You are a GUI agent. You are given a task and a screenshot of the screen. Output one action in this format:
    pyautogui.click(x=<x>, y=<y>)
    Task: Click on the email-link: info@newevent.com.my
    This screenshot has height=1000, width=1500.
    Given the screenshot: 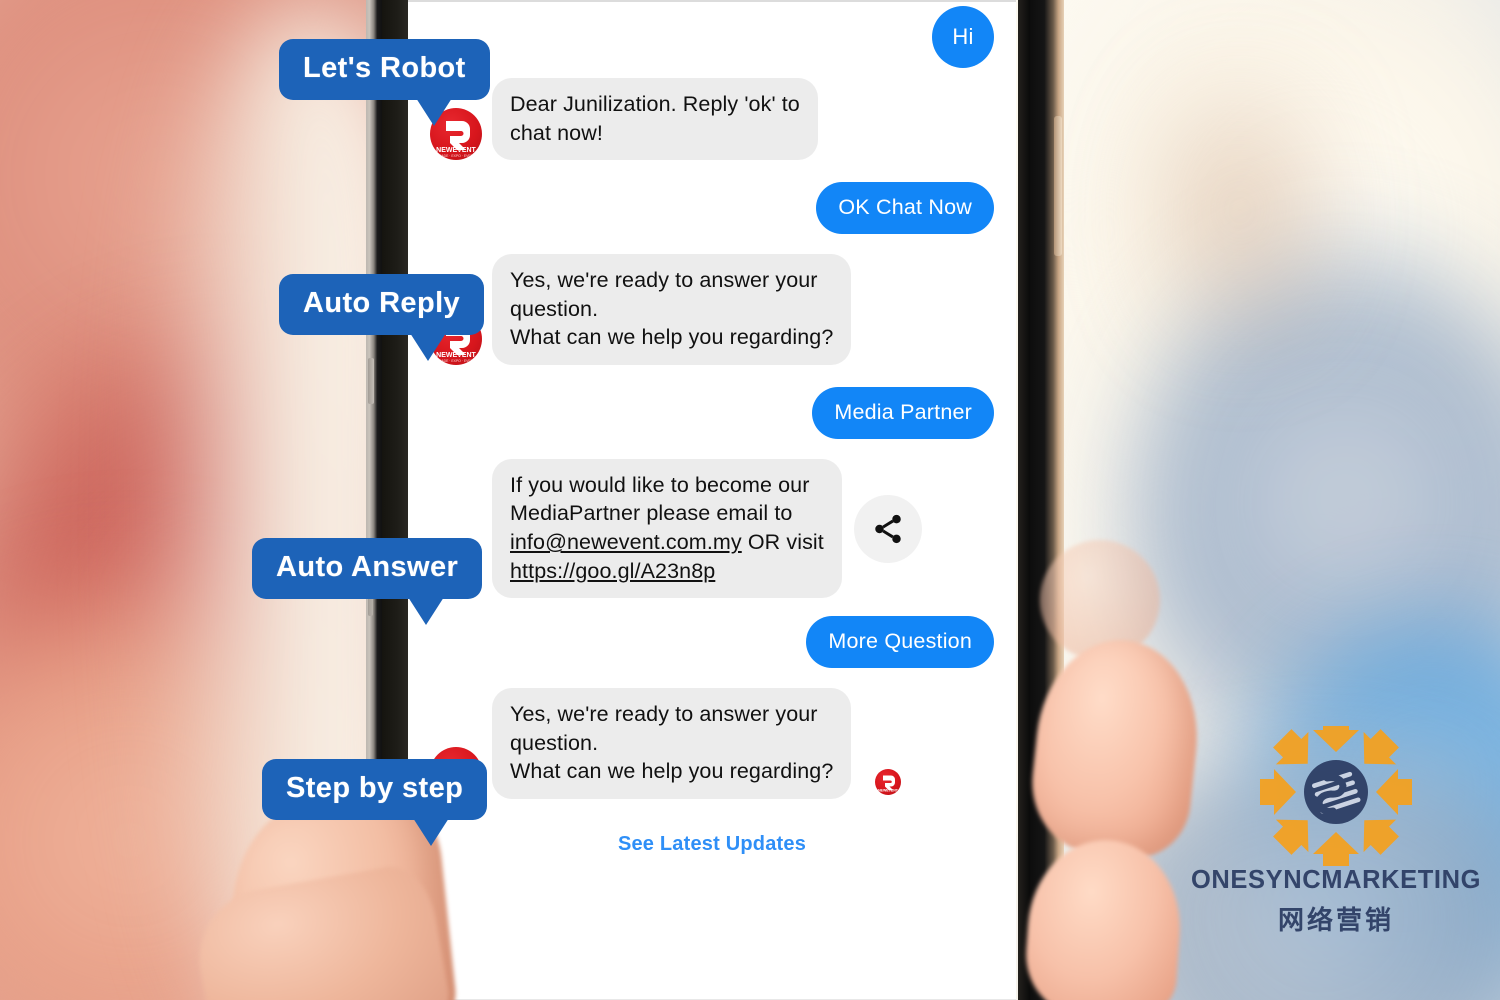 What is the action you would take?
    pyautogui.click(x=626, y=542)
    